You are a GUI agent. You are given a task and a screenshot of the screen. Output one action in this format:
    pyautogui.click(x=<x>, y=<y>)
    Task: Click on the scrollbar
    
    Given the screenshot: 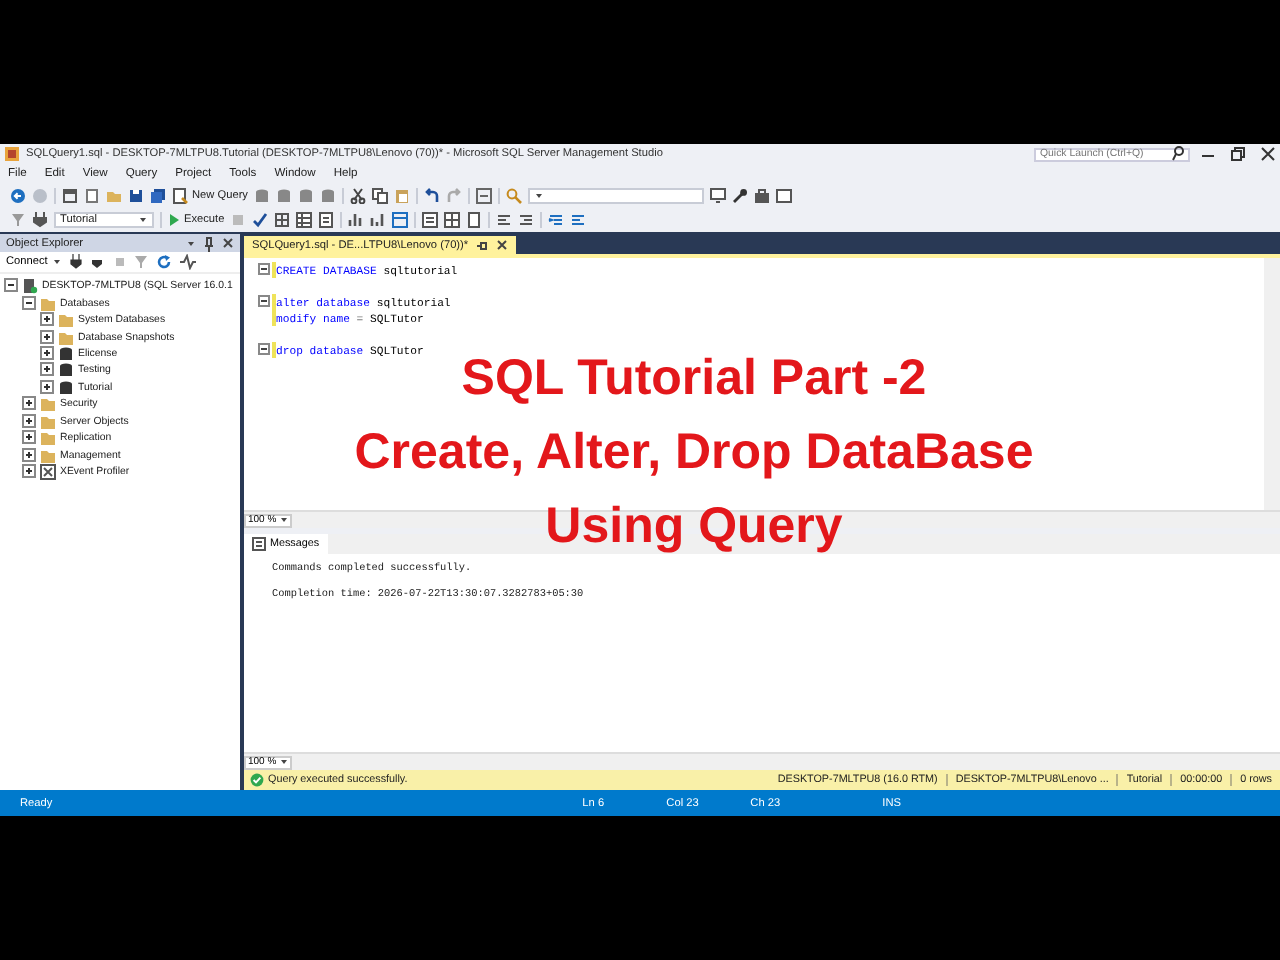 What is the action you would take?
    pyautogui.click(x=1272, y=384)
    